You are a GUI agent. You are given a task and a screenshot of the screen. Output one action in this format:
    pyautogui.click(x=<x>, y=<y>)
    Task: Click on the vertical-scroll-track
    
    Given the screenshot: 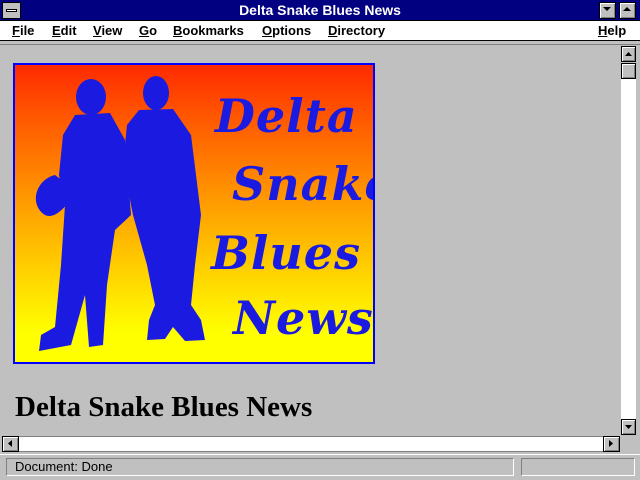 What is the action you would take?
    pyautogui.click(x=628, y=241)
    